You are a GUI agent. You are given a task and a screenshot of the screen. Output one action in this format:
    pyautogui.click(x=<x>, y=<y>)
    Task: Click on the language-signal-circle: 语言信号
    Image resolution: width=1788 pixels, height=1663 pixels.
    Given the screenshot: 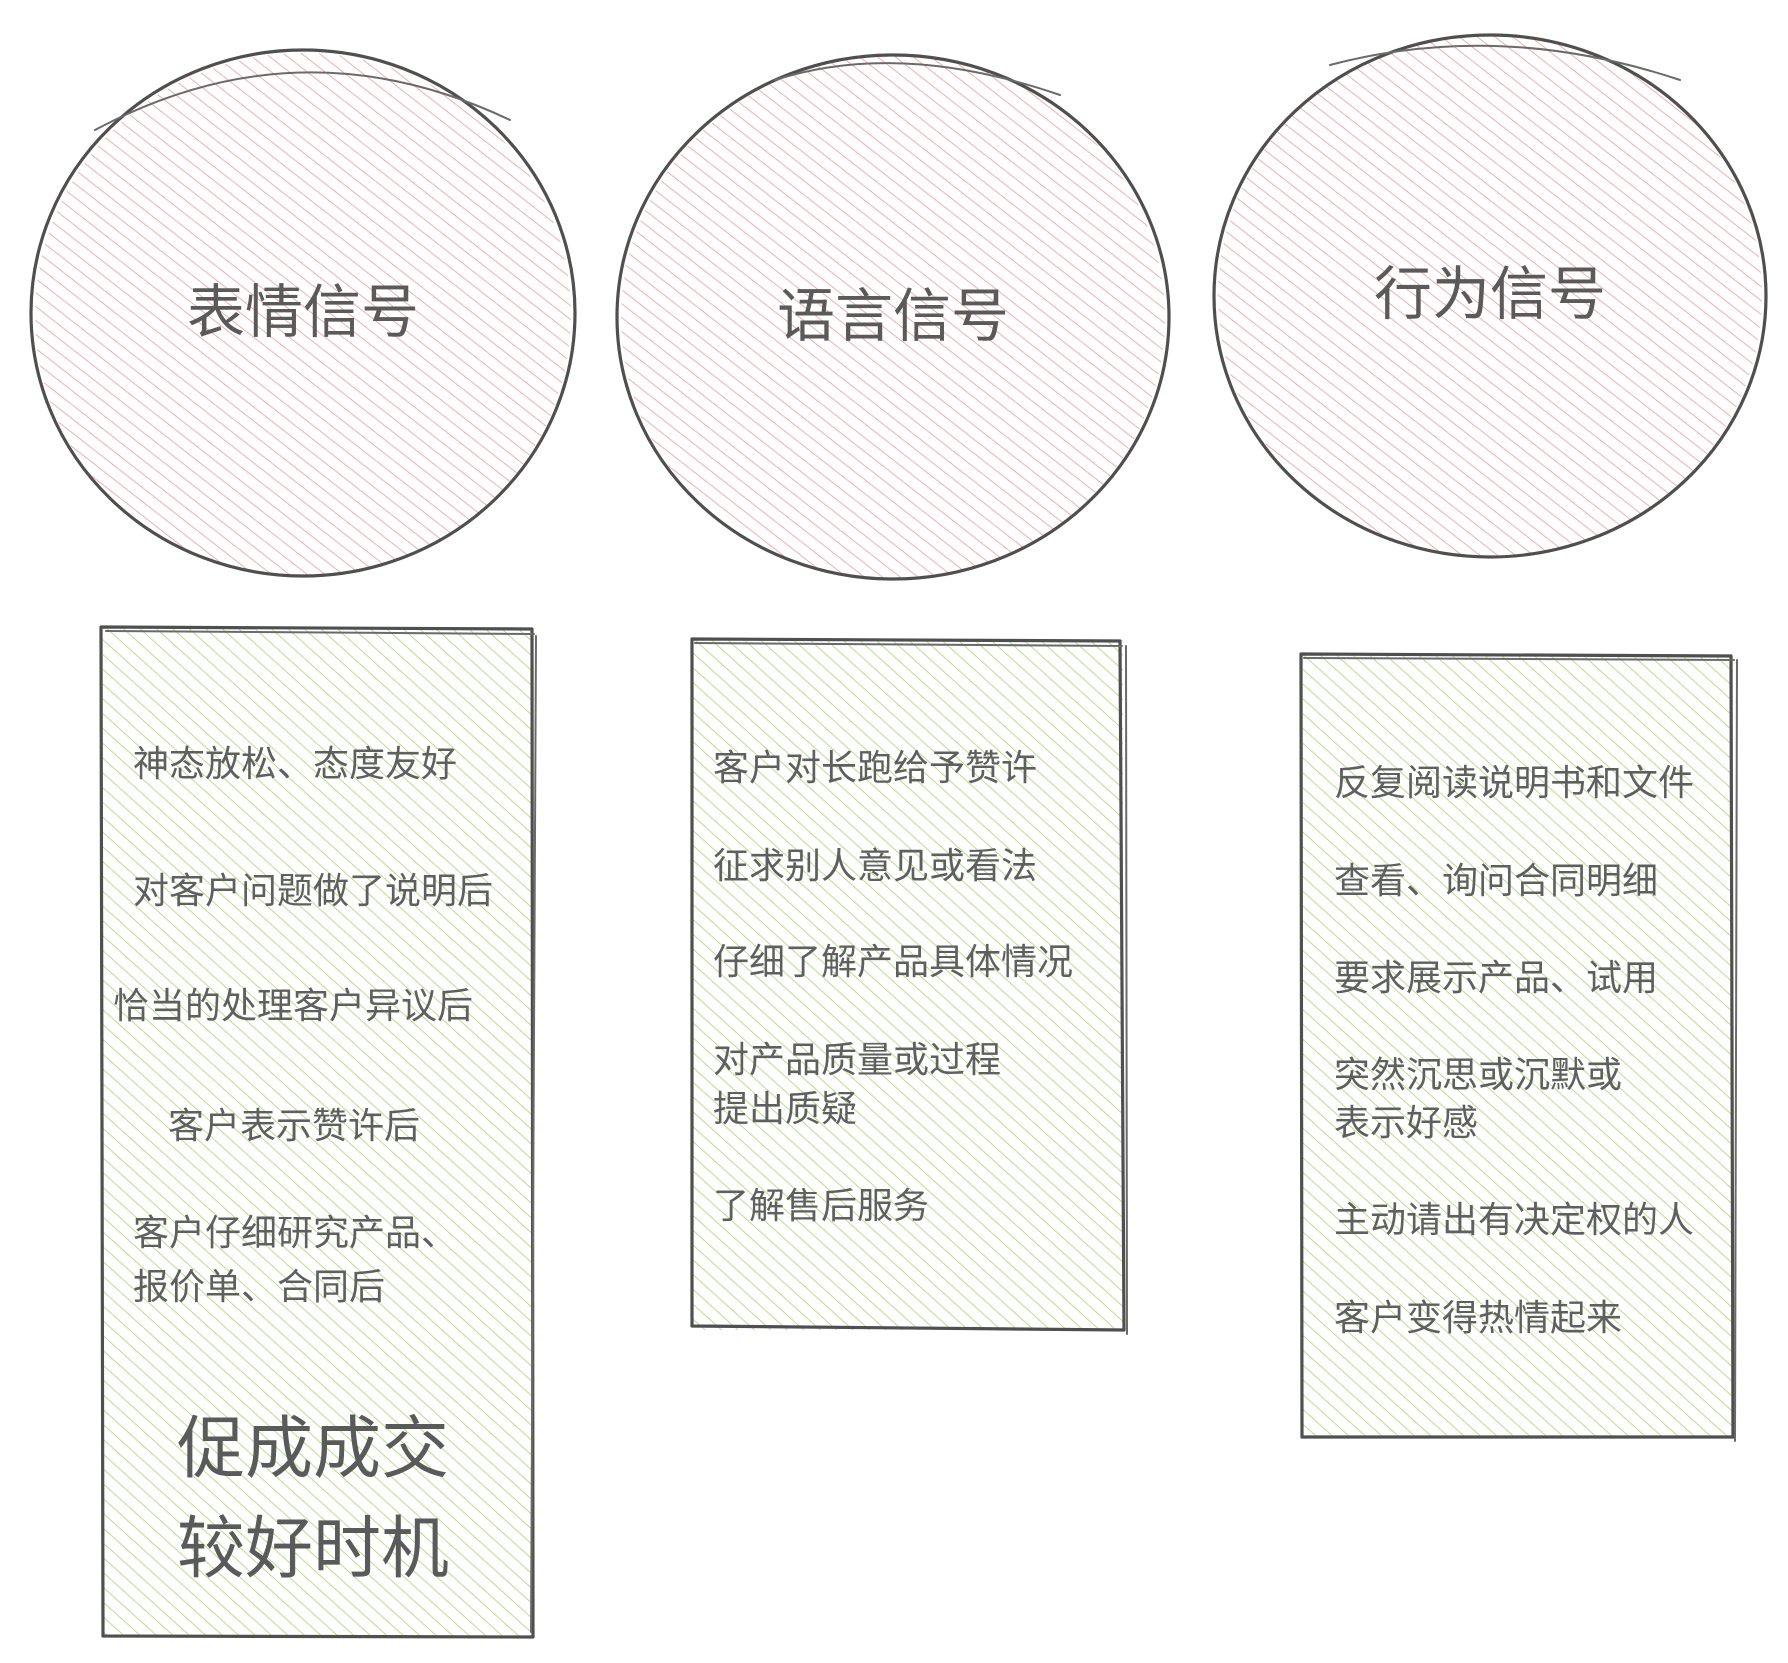 What is the action you would take?
    pyautogui.click(x=893, y=317)
    